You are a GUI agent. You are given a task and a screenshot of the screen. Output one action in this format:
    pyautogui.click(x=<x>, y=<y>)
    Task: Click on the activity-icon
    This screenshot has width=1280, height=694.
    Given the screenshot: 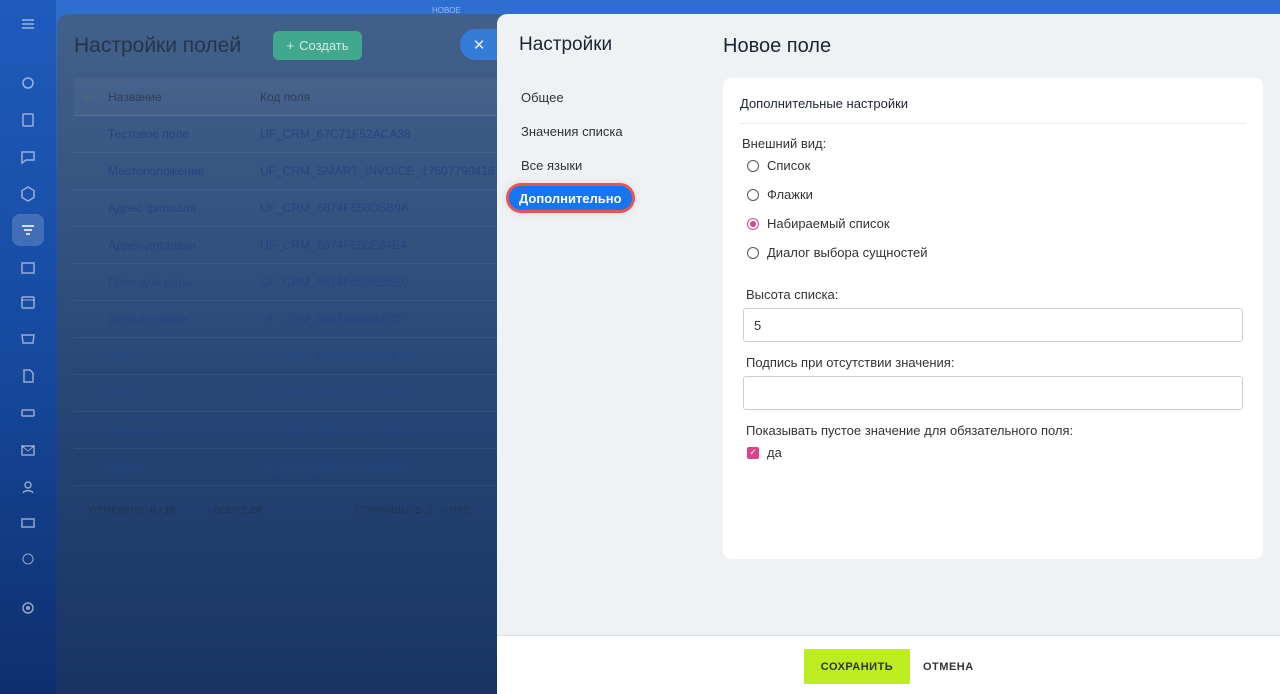 What is the action you would take?
    pyautogui.click(x=28, y=83)
    